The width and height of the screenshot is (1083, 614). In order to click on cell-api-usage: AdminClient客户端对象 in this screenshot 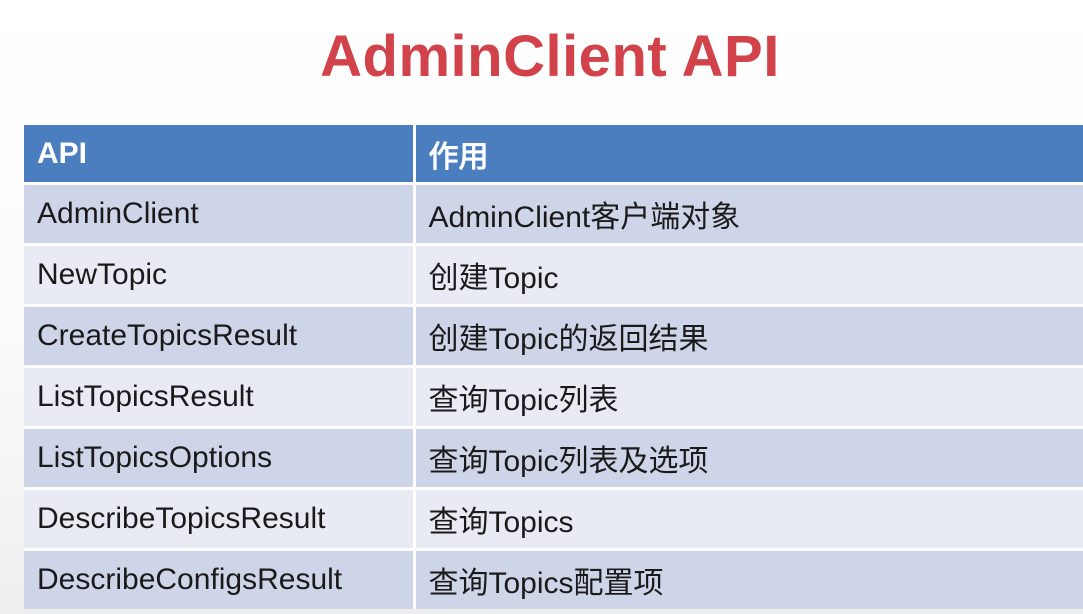, I will do `click(747, 213)`.